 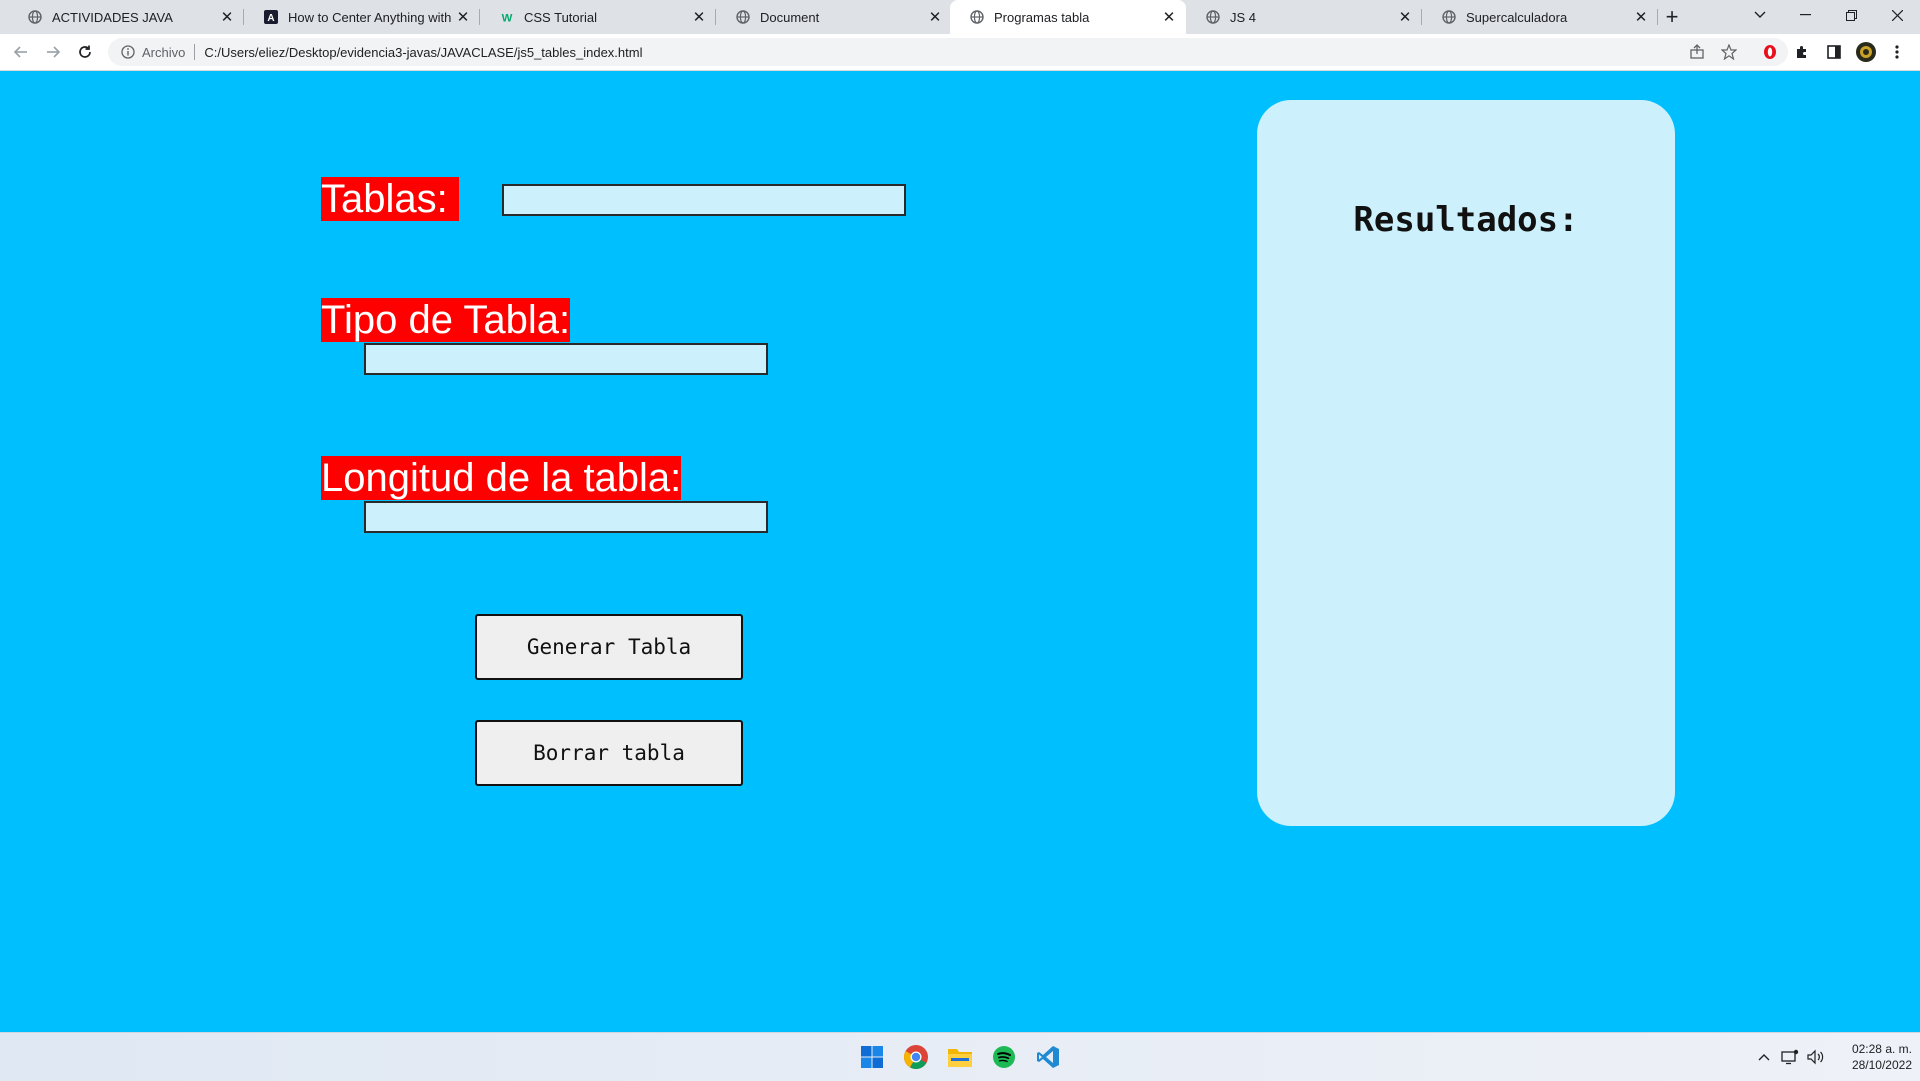 What do you see at coordinates (21, 52) in the screenshot?
I see `back-icon` at bounding box center [21, 52].